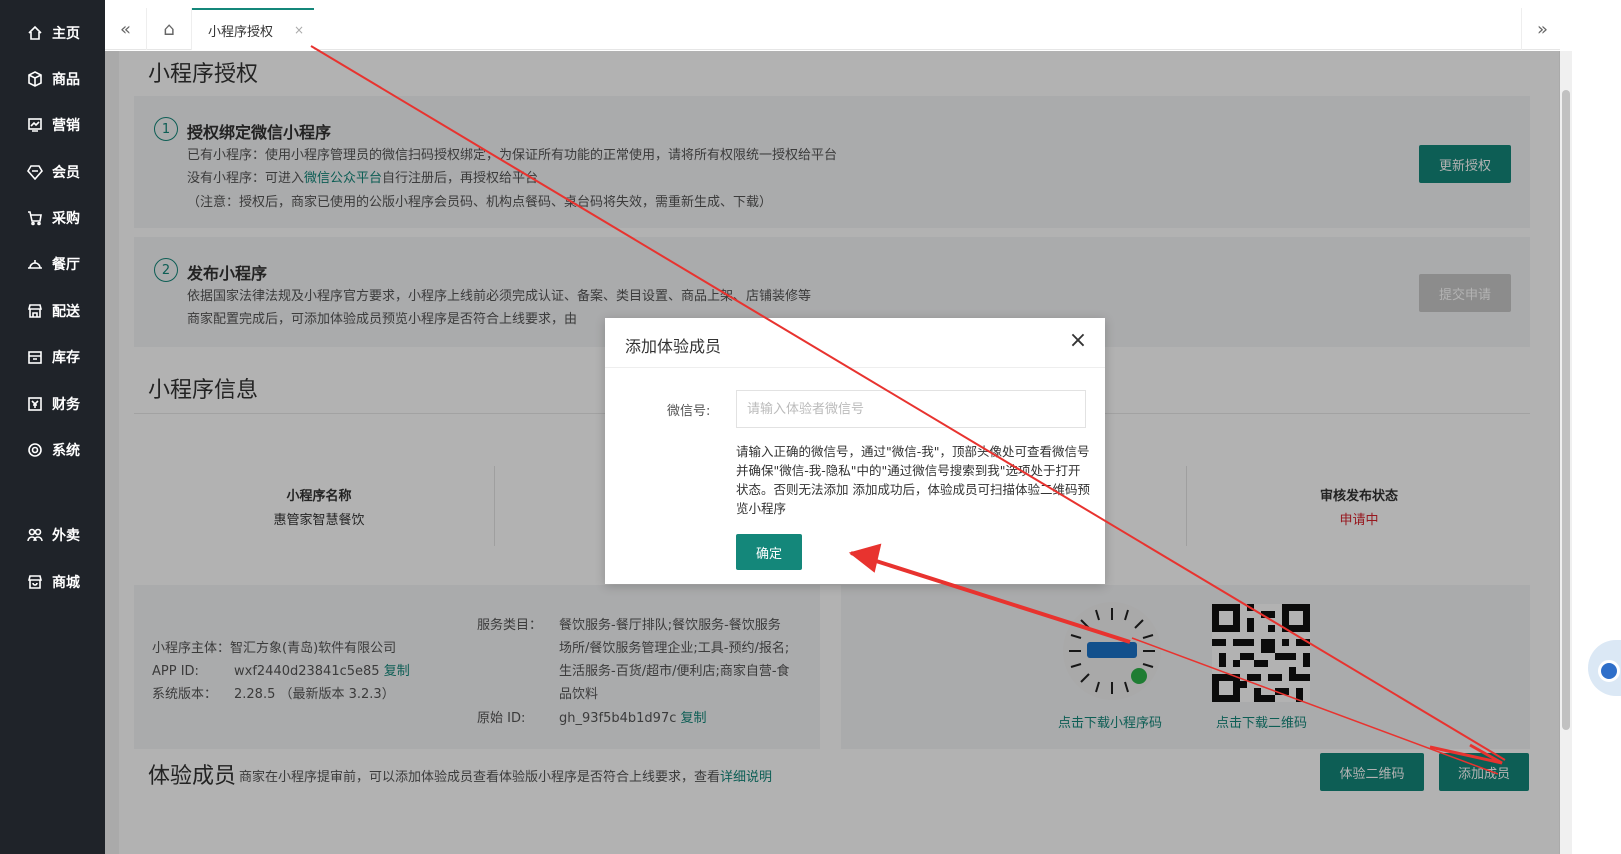  What do you see at coordinates (66, 405) in the screenshot?
I see `sidebar-item-label: 财务` at bounding box center [66, 405].